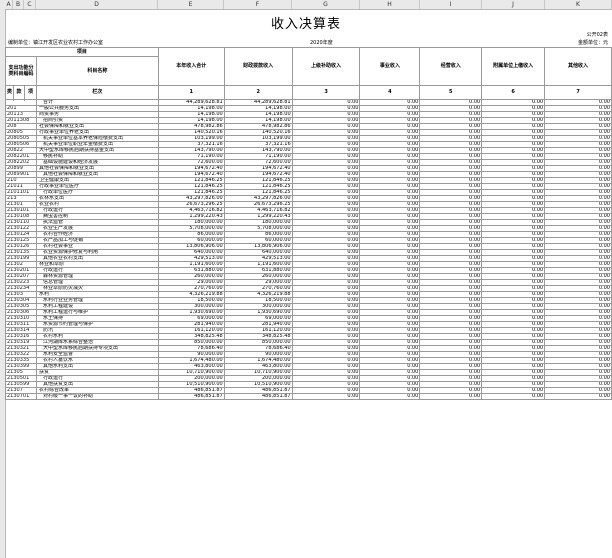 The width and height of the screenshot is (612, 558). What do you see at coordinates (451, 66) in the screenshot?
I see `header-operation: 经营收入` at bounding box center [451, 66].